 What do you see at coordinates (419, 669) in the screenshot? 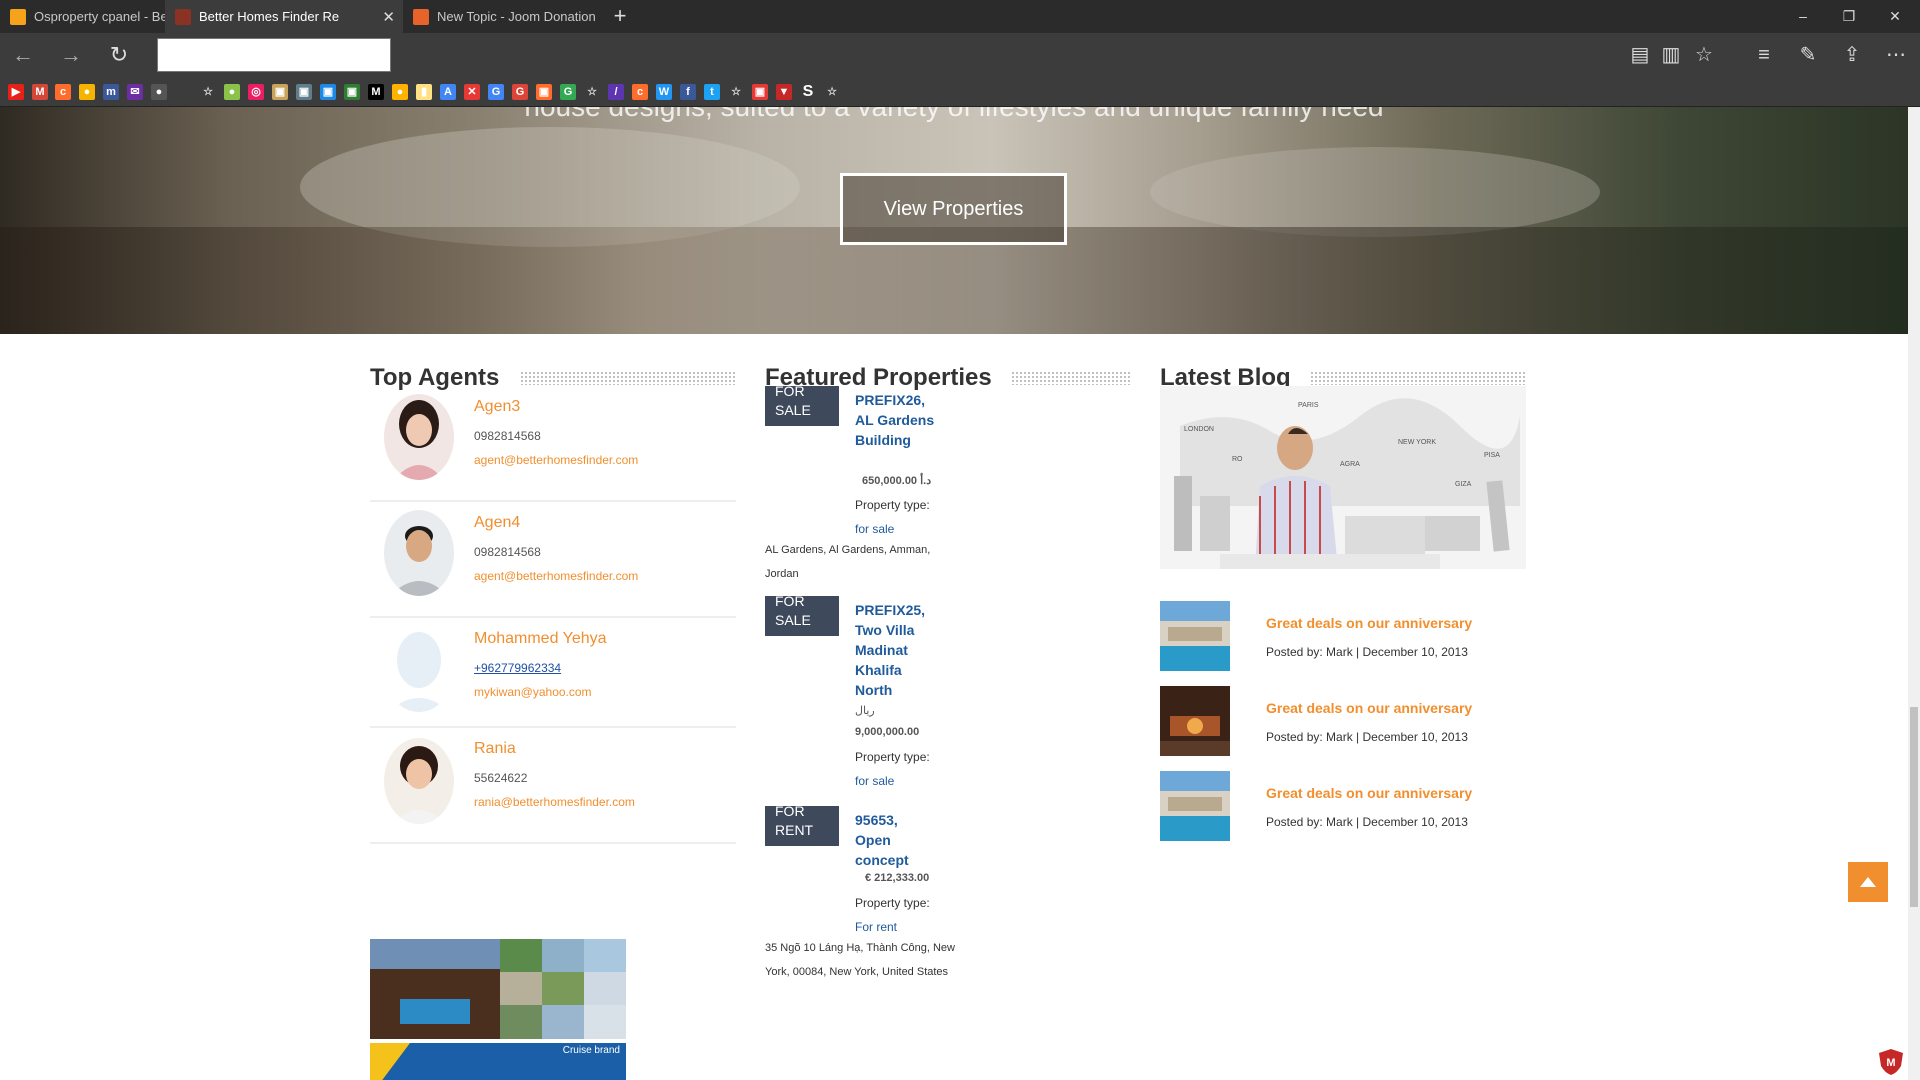
I see `agent-avatar-placeholder` at bounding box center [419, 669].